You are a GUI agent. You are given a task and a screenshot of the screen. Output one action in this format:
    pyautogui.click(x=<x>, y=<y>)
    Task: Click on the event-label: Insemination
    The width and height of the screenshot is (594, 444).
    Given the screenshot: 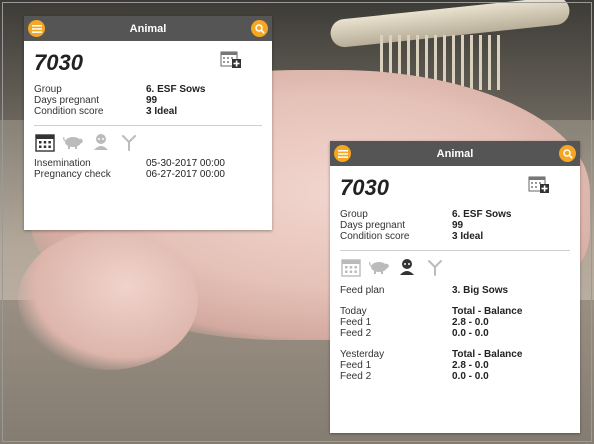 What is the action you would take?
    pyautogui.click(x=62, y=163)
    